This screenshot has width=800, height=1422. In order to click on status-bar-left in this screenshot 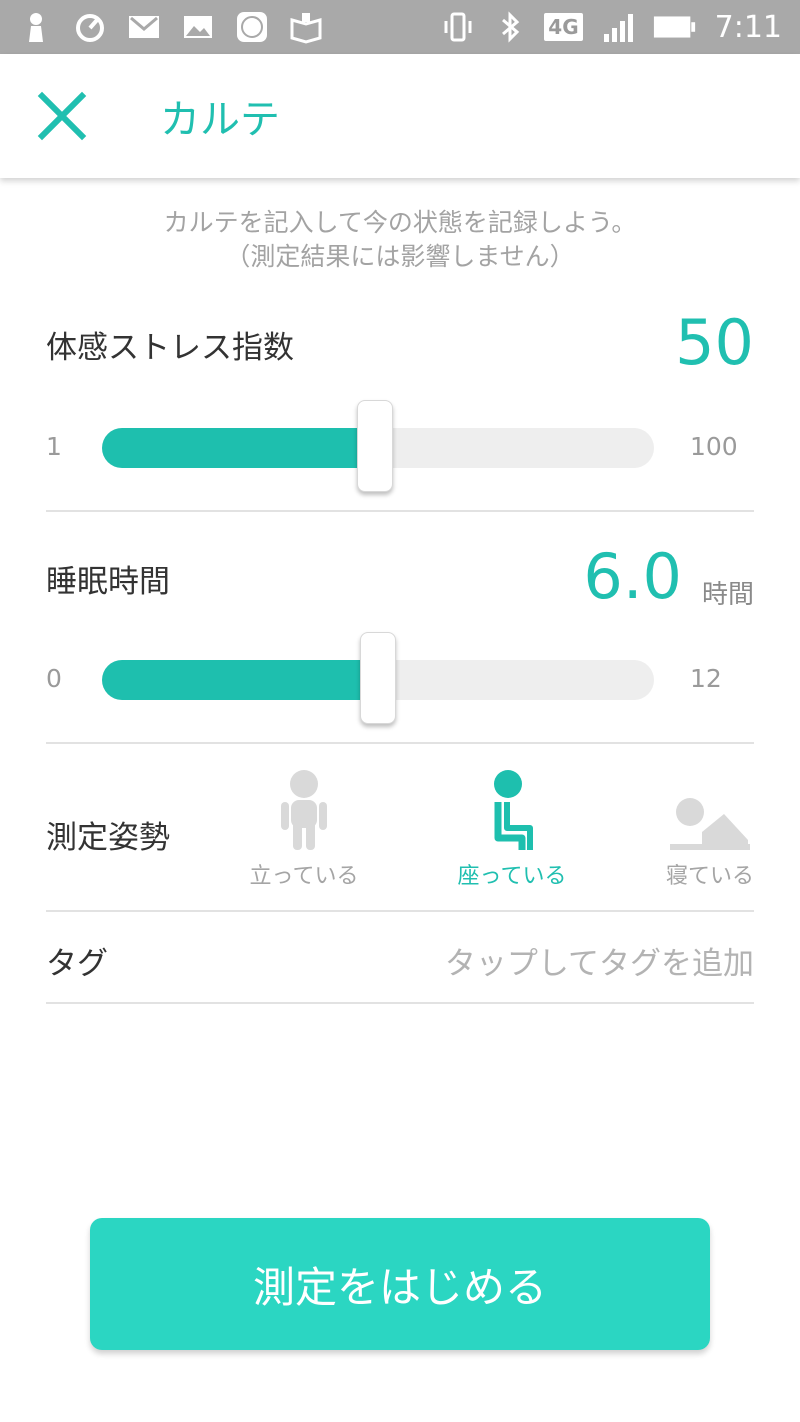, I will do `click(171, 27)`.